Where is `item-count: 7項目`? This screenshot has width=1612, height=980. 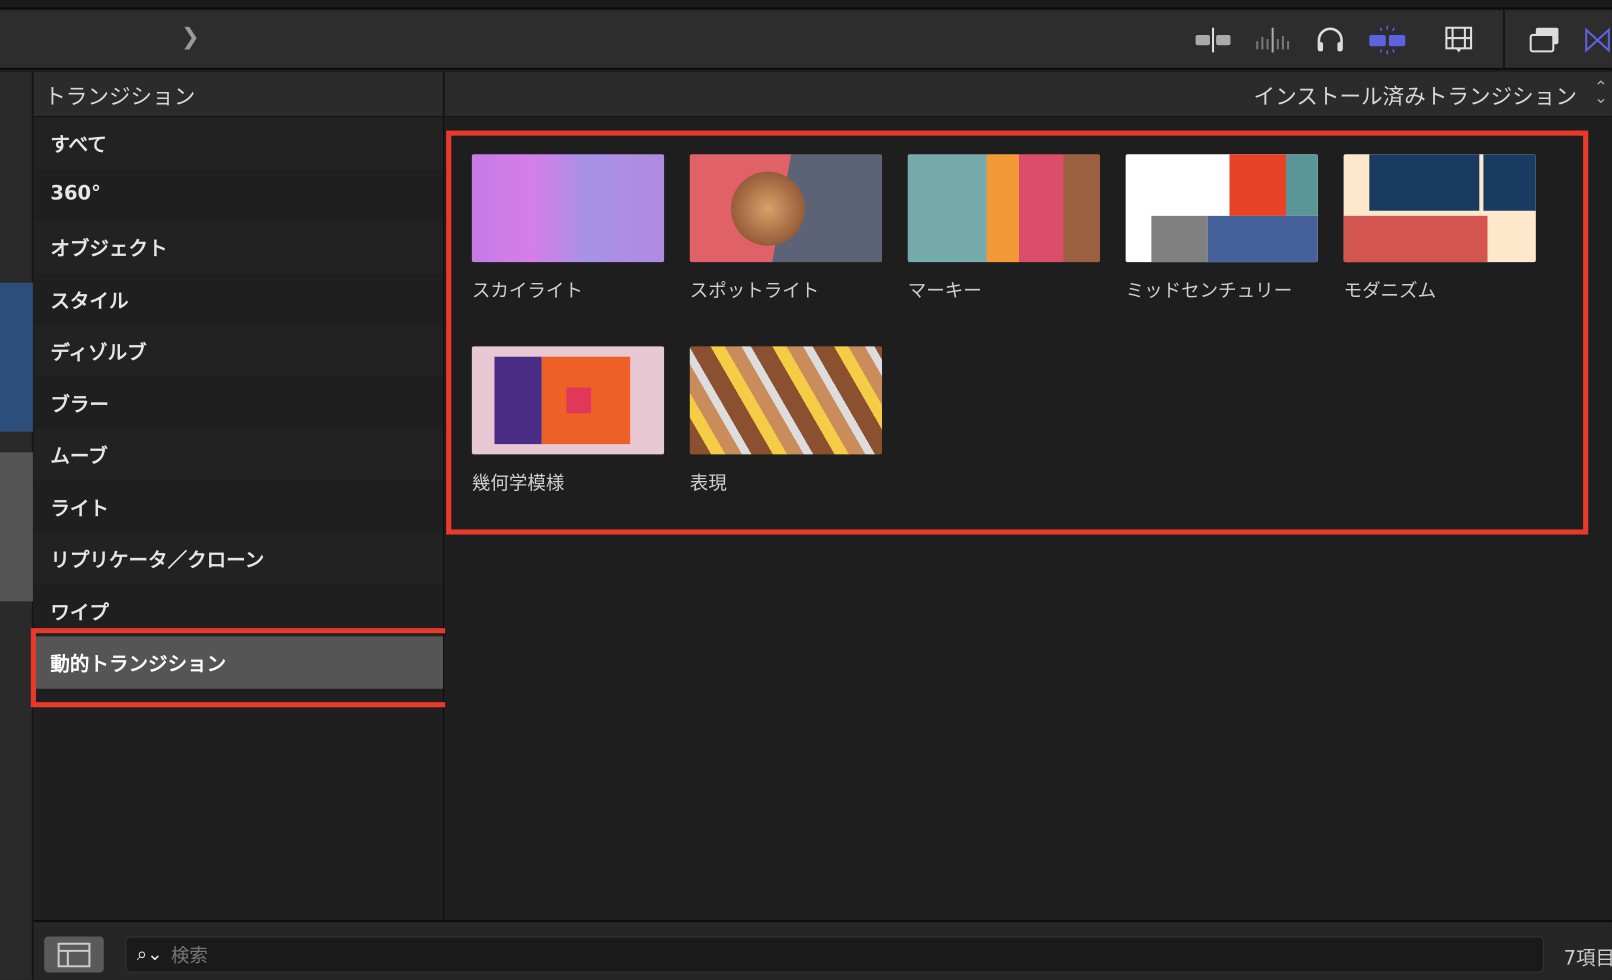
item-count: 7項目 is located at coordinates (1587, 958).